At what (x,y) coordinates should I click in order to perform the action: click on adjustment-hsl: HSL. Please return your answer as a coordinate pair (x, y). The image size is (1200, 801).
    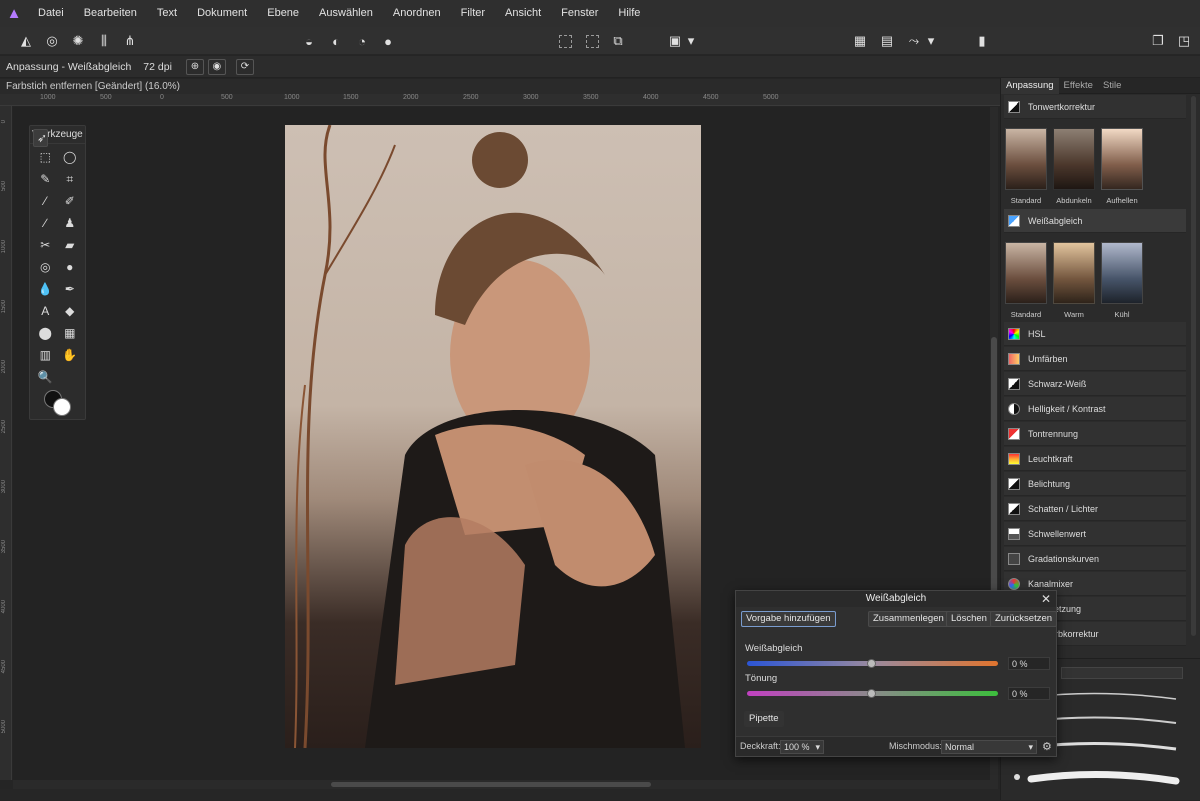
    Looking at the image, I should click on (1095, 334).